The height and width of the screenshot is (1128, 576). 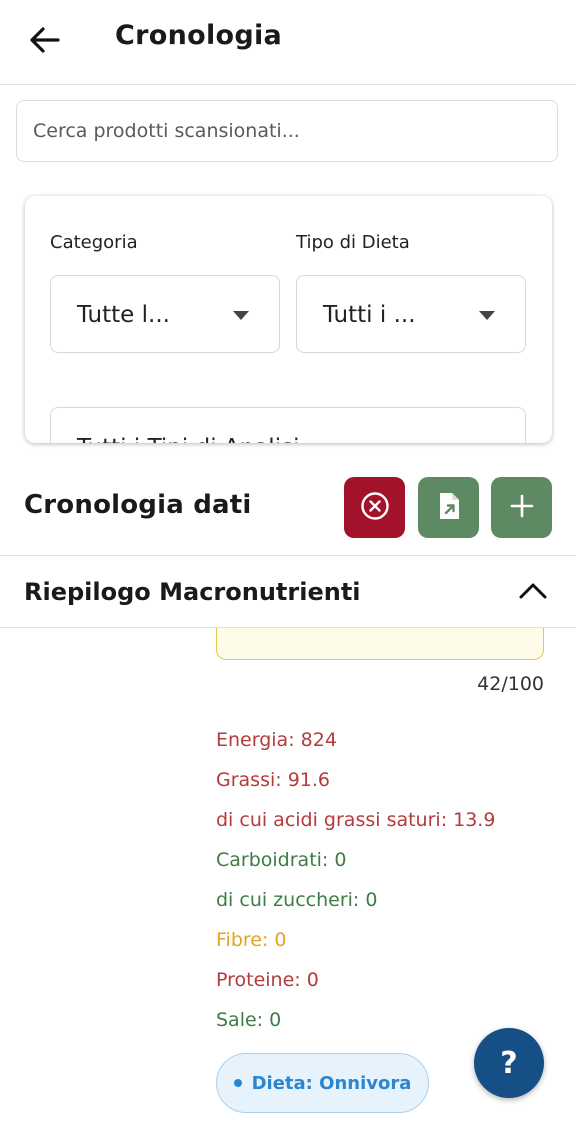 I want to click on diet-type-label: Tipo di Dieta, so click(x=353, y=242).